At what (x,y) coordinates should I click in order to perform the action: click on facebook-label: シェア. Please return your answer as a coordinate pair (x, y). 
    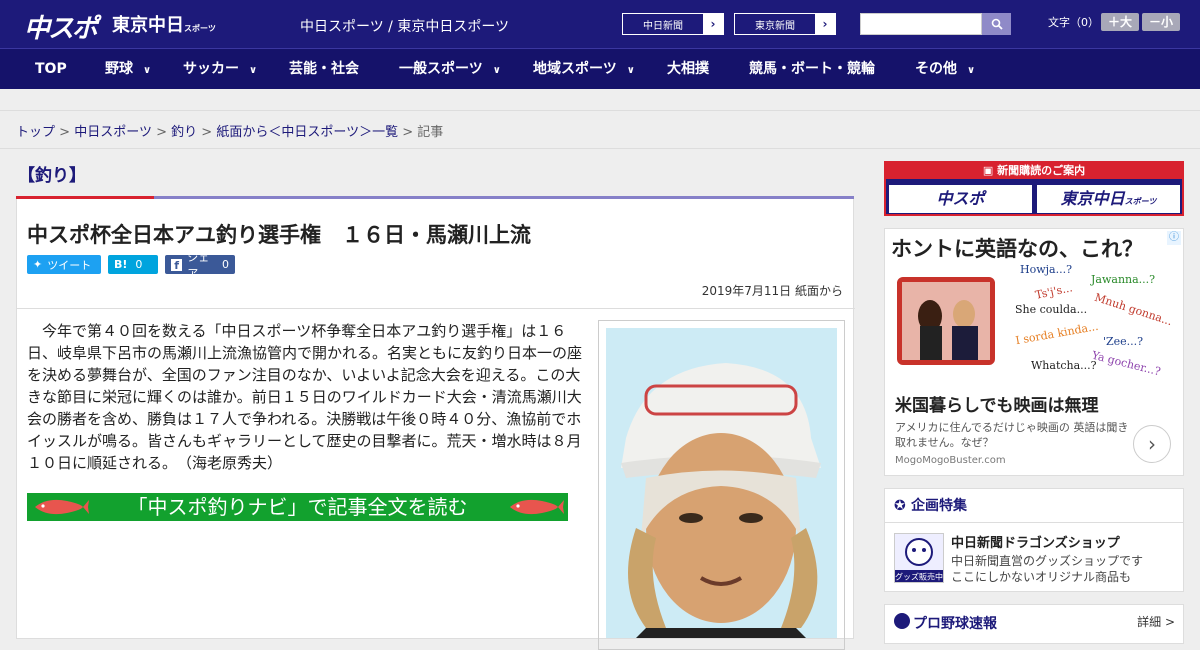
    Looking at the image, I should click on (198, 265).